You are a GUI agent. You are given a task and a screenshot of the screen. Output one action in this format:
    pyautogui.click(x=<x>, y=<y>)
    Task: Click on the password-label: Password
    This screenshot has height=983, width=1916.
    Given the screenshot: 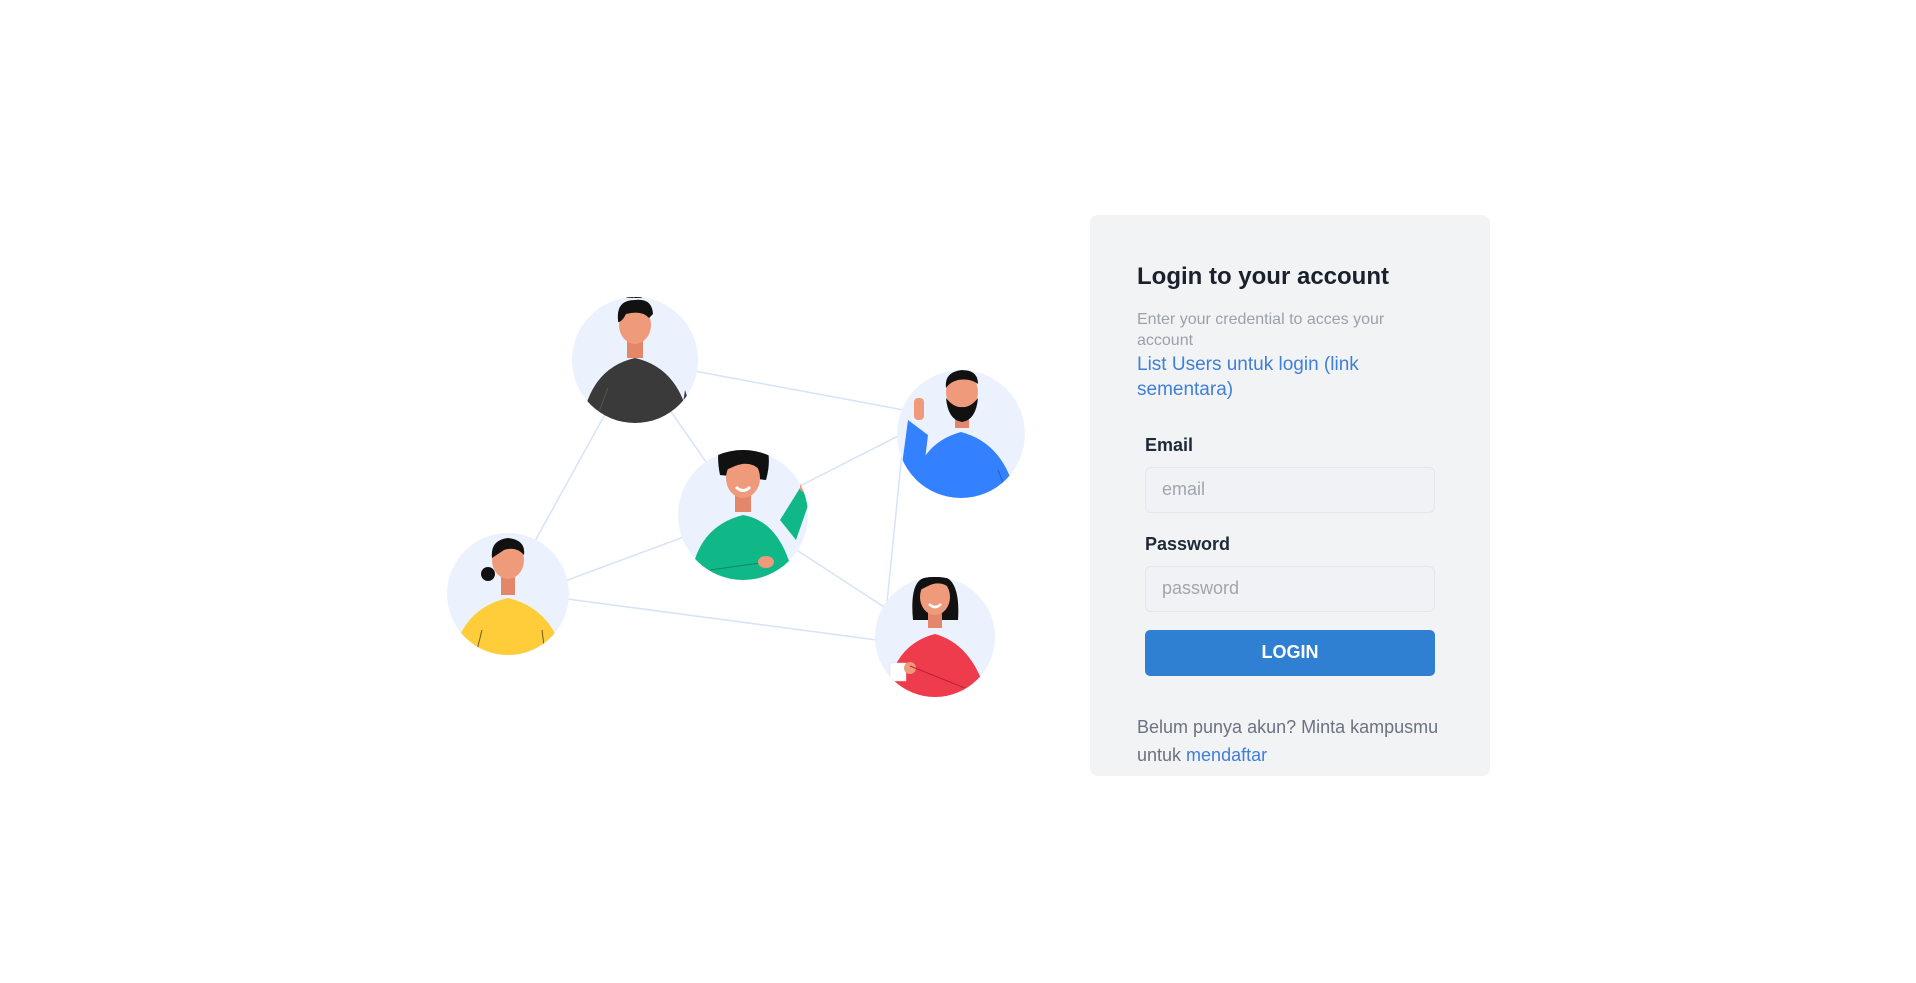 What is the action you would take?
    pyautogui.click(x=1188, y=543)
    